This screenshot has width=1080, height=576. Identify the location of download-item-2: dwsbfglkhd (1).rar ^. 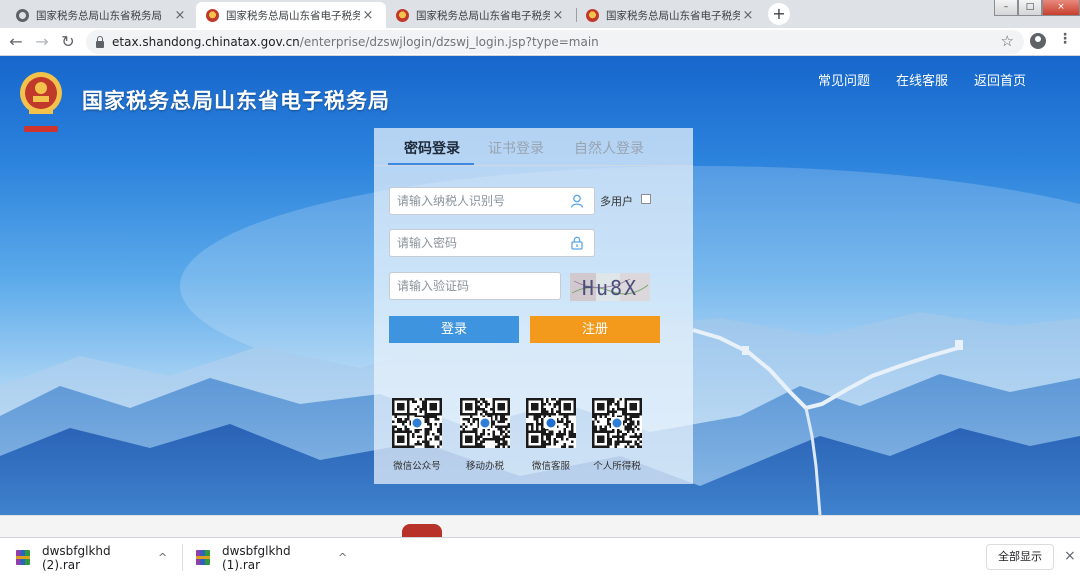
(271, 557).